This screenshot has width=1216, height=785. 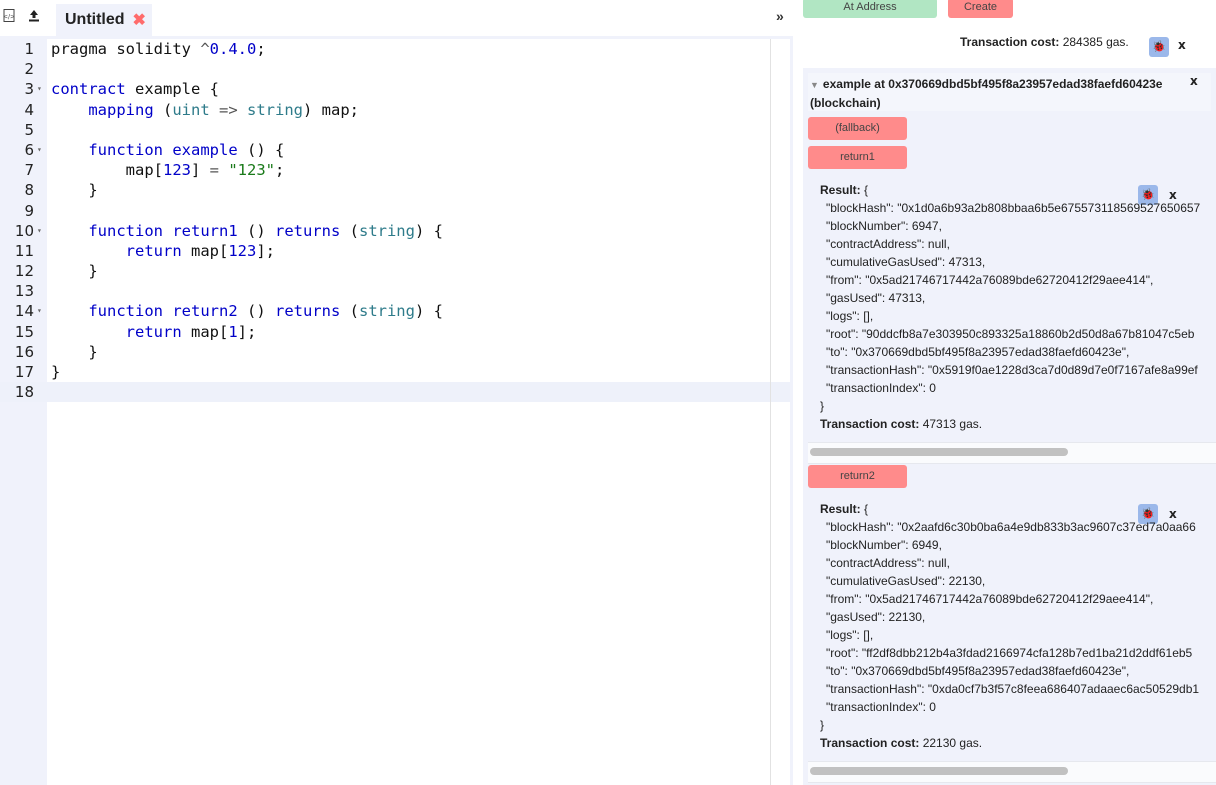 I want to click on code-line: 17}, so click(x=396, y=372).